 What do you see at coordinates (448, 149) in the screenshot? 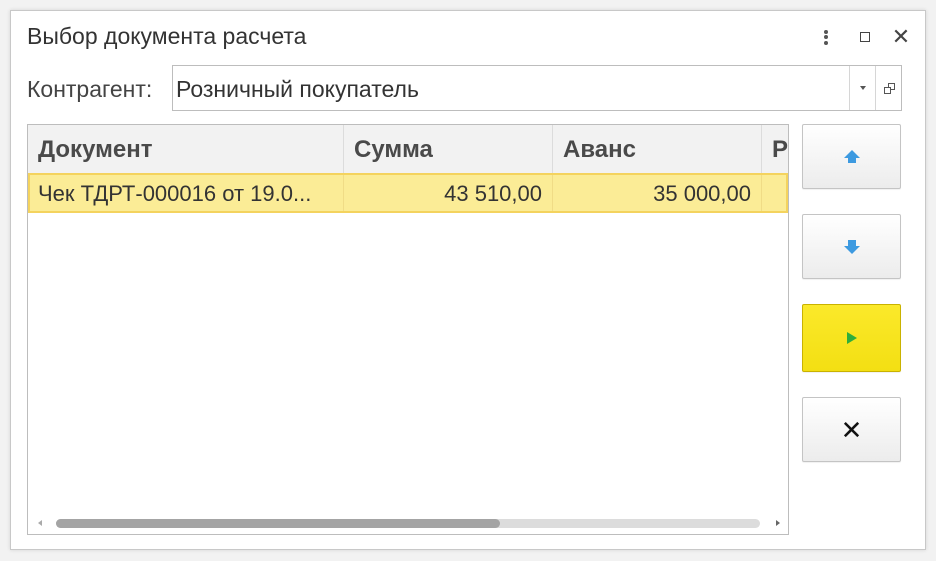
I see `column-header-sum: Сумма` at bounding box center [448, 149].